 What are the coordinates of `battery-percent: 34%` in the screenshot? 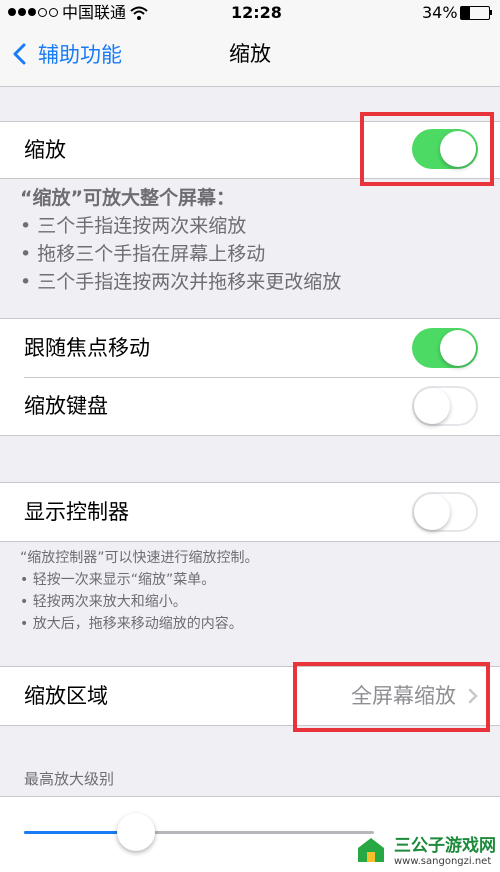 It's located at (440, 12).